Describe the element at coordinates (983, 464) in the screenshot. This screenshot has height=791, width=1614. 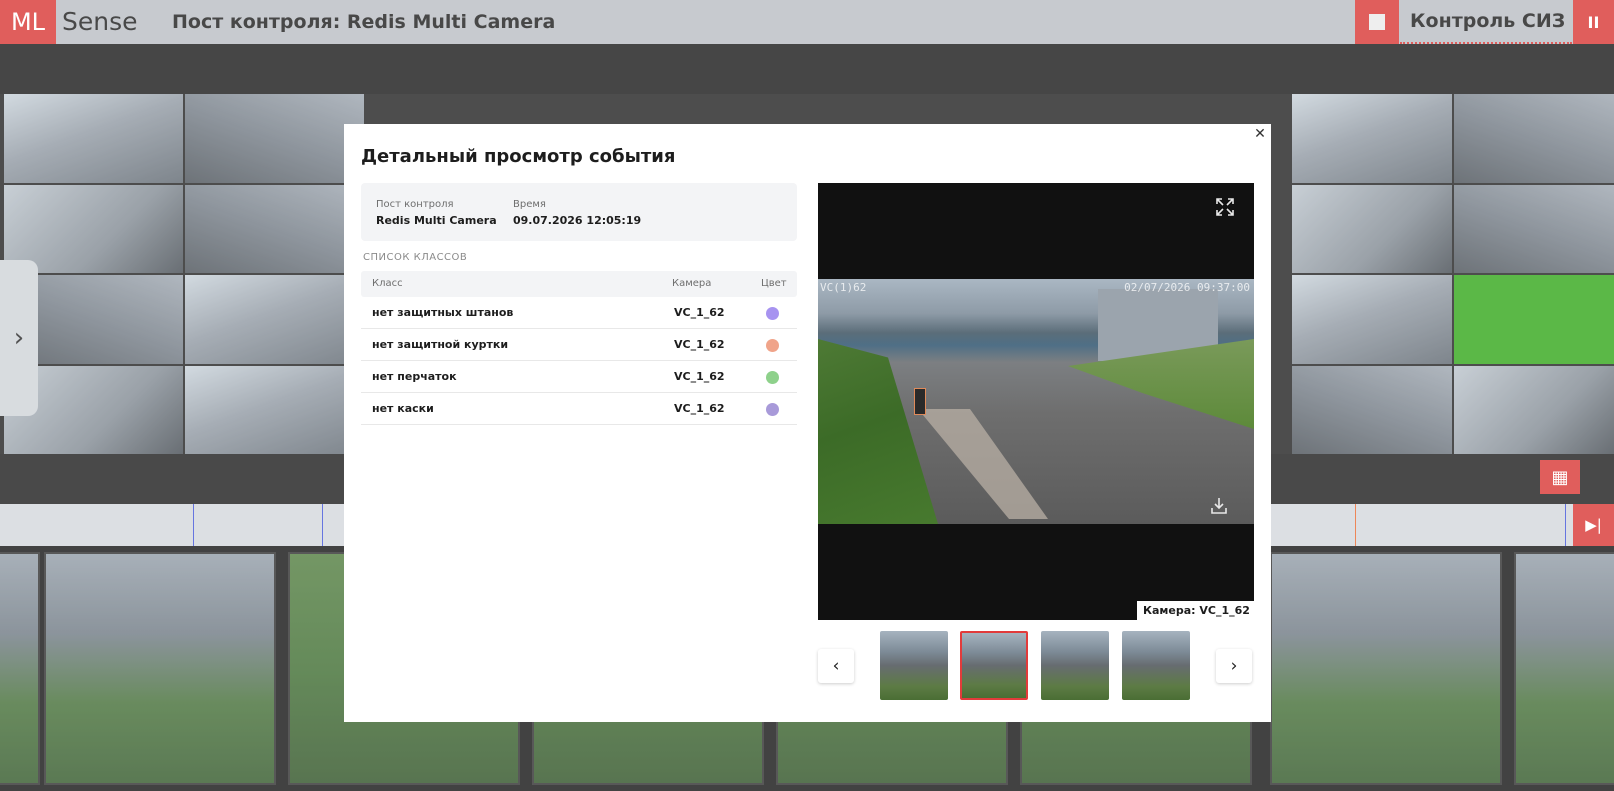
I see `frame-curb` at that location.